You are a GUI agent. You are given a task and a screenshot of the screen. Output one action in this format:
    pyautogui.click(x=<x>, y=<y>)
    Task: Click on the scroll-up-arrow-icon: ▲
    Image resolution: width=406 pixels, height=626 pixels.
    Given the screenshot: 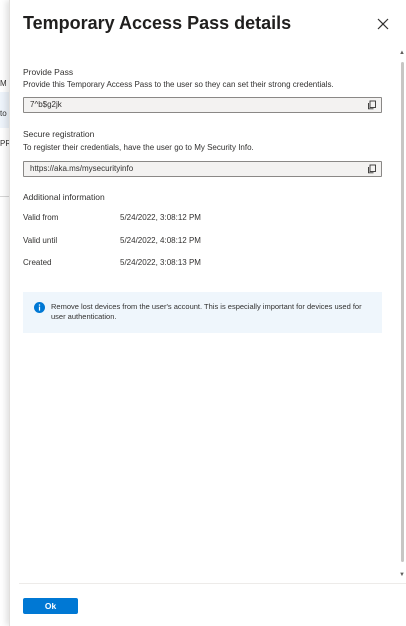 What is the action you would take?
    pyautogui.click(x=402, y=53)
    